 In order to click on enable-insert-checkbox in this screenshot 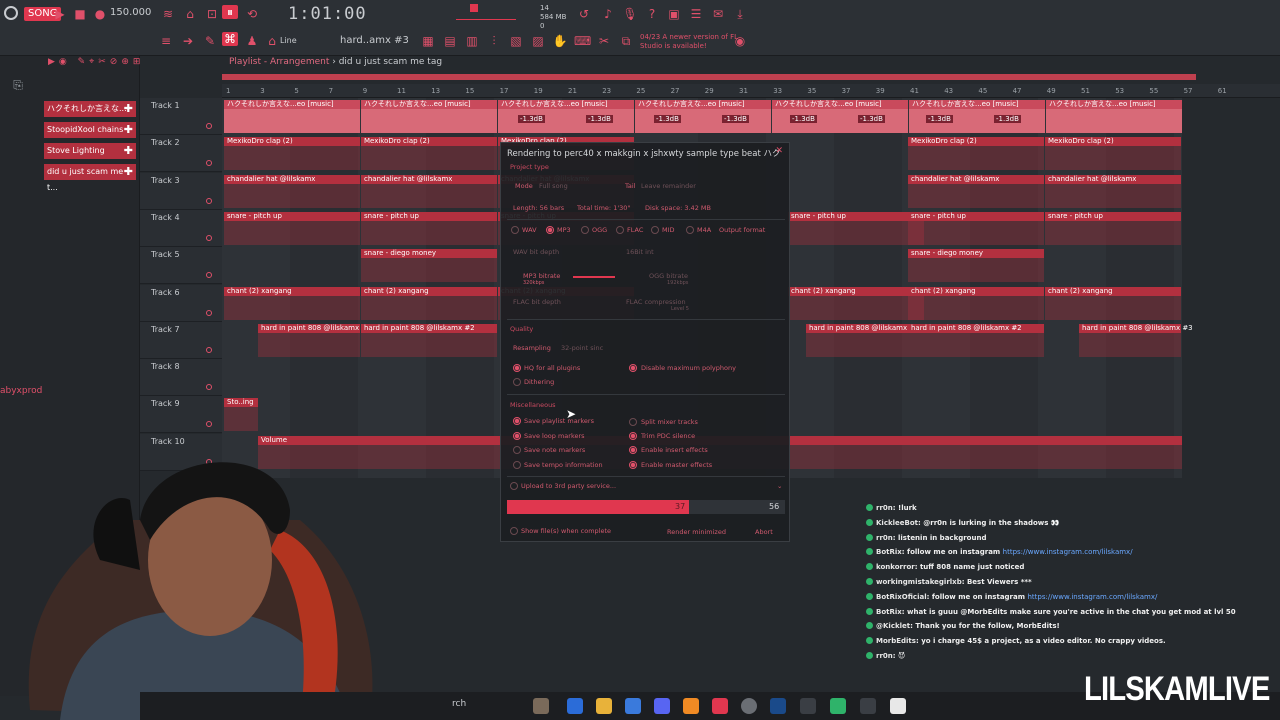, I will do `click(633, 450)`.